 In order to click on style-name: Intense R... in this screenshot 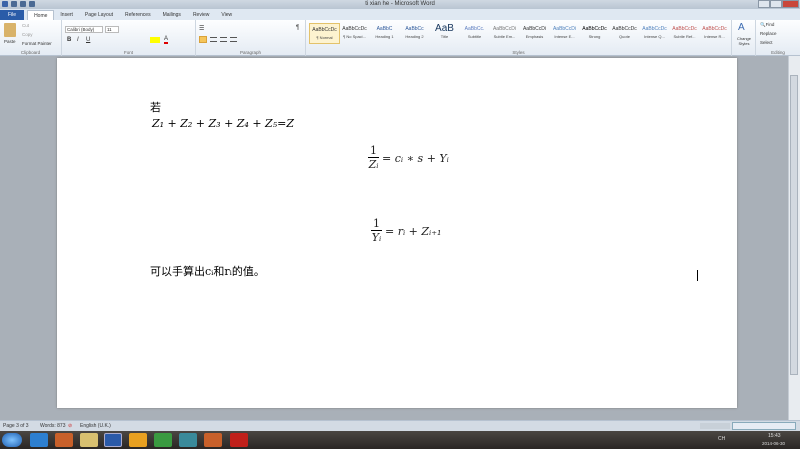, I will do `click(714, 36)`.